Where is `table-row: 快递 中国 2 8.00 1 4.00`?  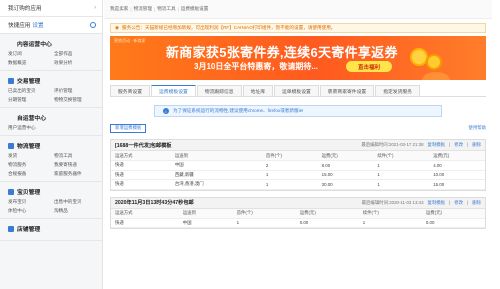
table-row: 快递 中国 2 8.00 1 4.00 is located at coordinates (298, 165).